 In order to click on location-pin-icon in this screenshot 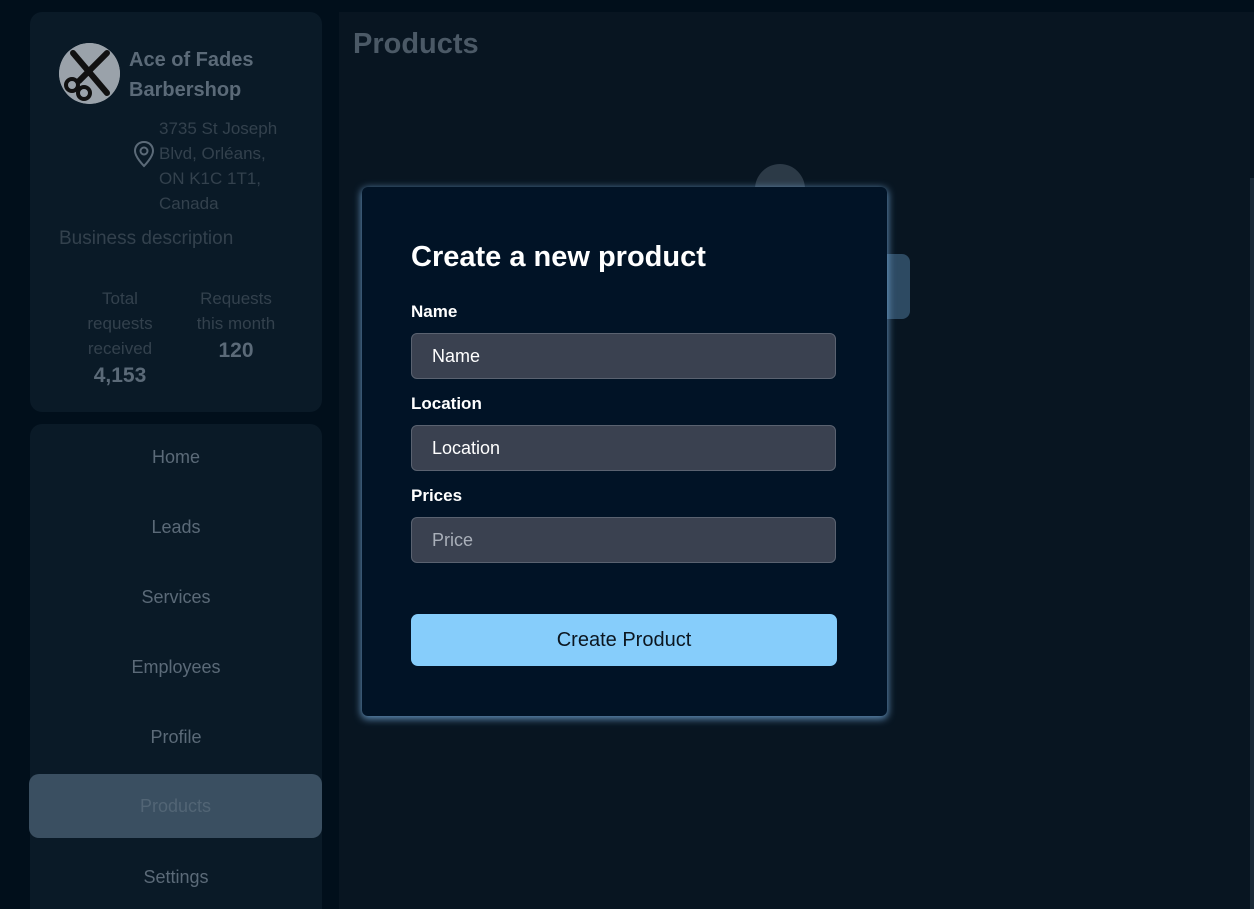, I will do `click(144, 154)`.